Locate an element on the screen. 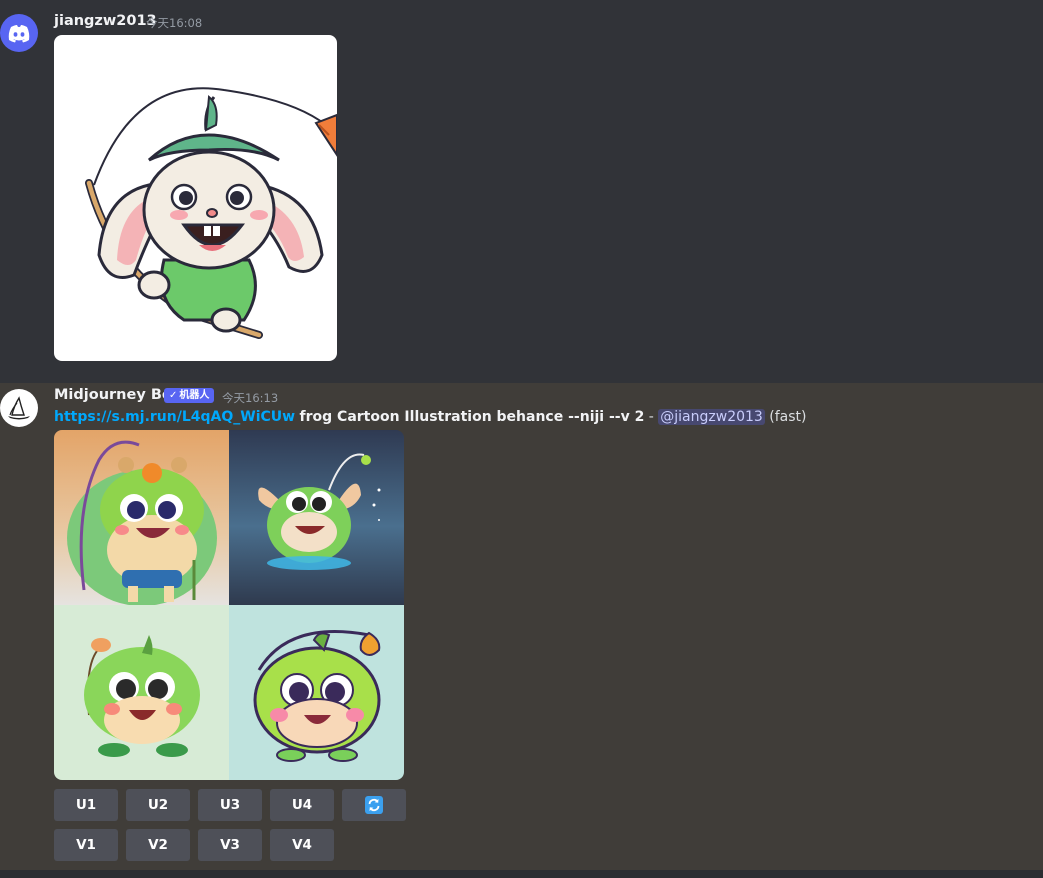  upscale-3-button: U3 is located at coordinates (230, 805).